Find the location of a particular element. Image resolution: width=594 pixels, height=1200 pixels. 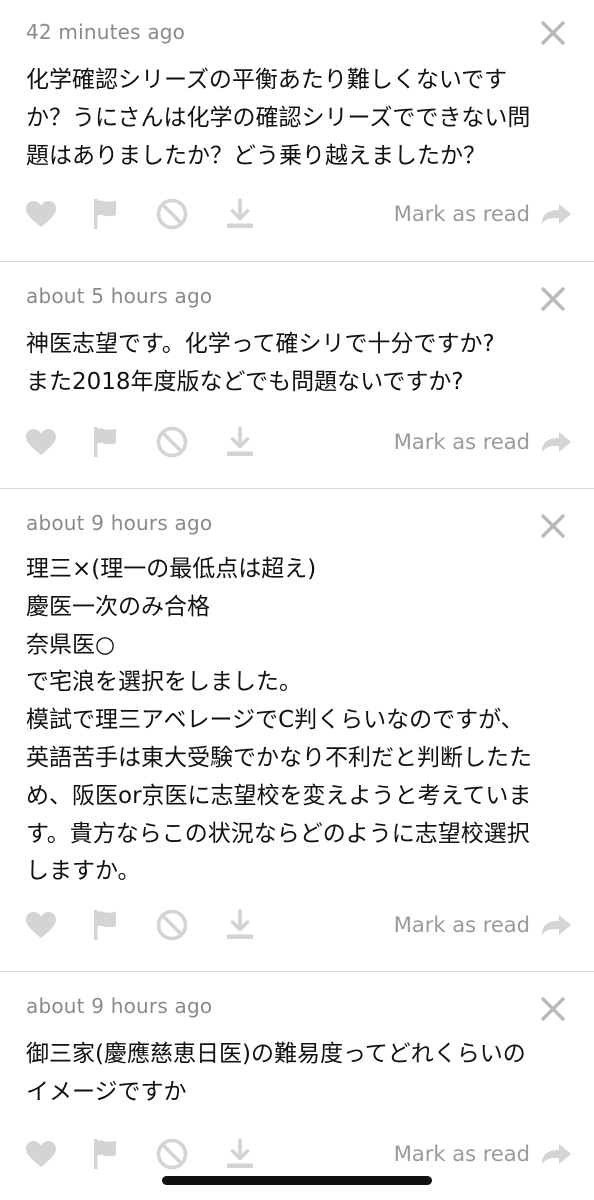

message-timestamp: 42 minutes ago is located at coordinates (106, 32).